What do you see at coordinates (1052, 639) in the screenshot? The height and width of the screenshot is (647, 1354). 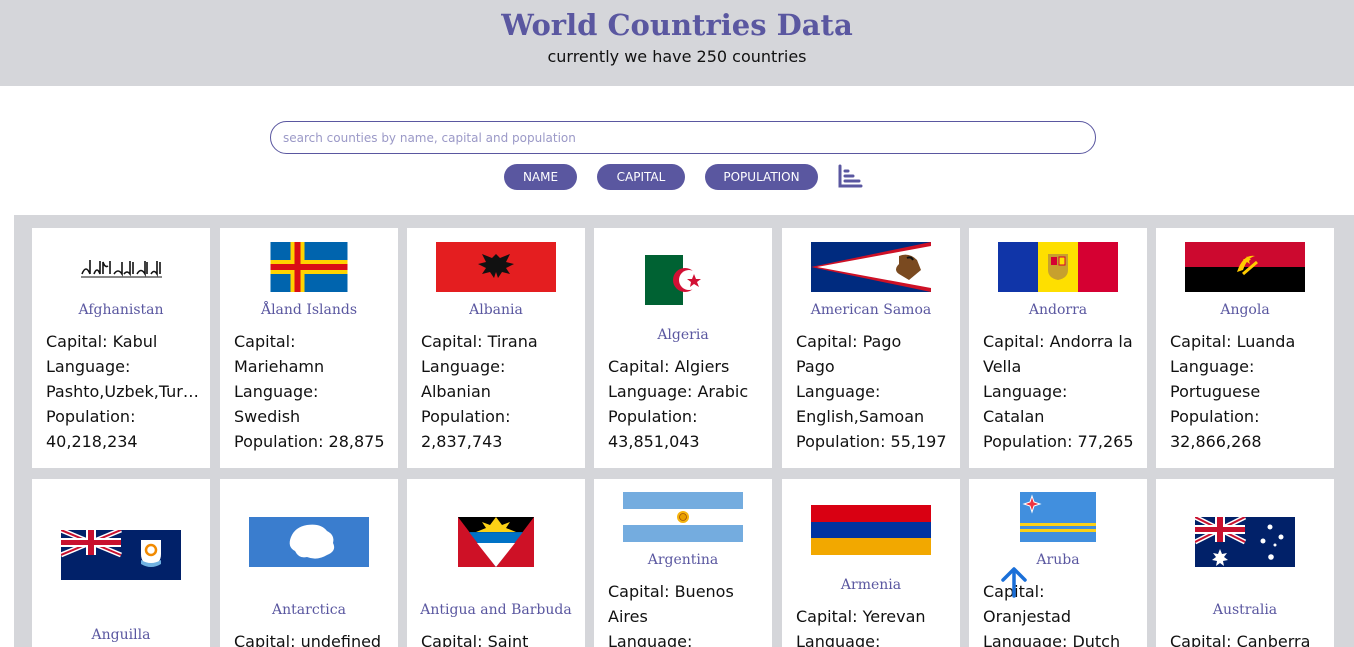 I see `language-text: Language: Dutch` at bounding box center [1052, 639].